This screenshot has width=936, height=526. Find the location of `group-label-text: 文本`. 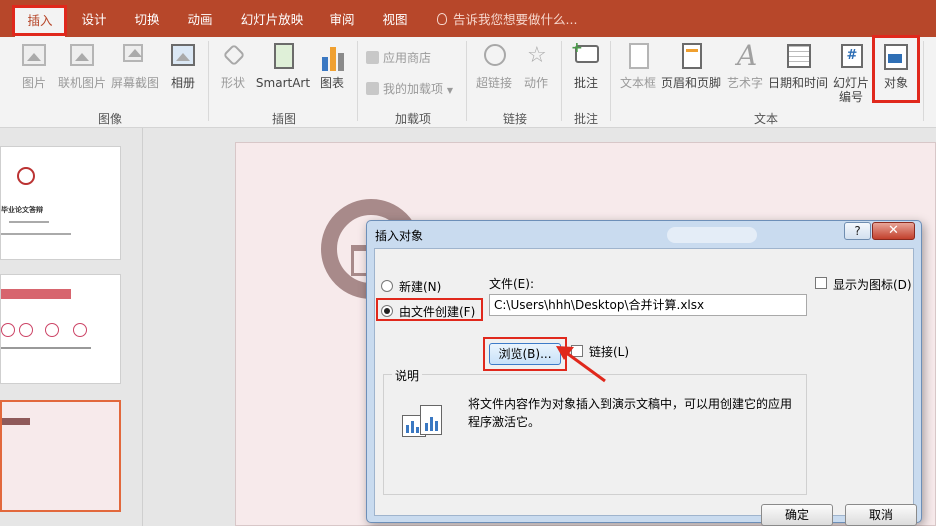

group-label-text: 文本 is located at coordinates (765, 119).